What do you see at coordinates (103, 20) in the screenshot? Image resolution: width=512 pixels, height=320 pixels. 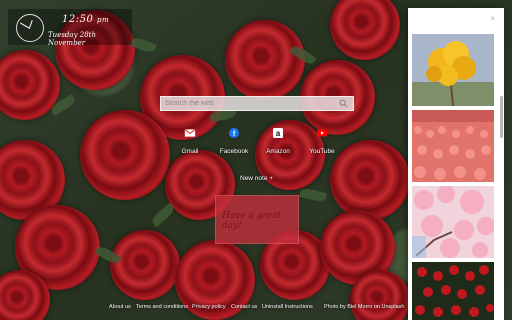 I see `time-suffix: pm` at bounding box center [103, 20].